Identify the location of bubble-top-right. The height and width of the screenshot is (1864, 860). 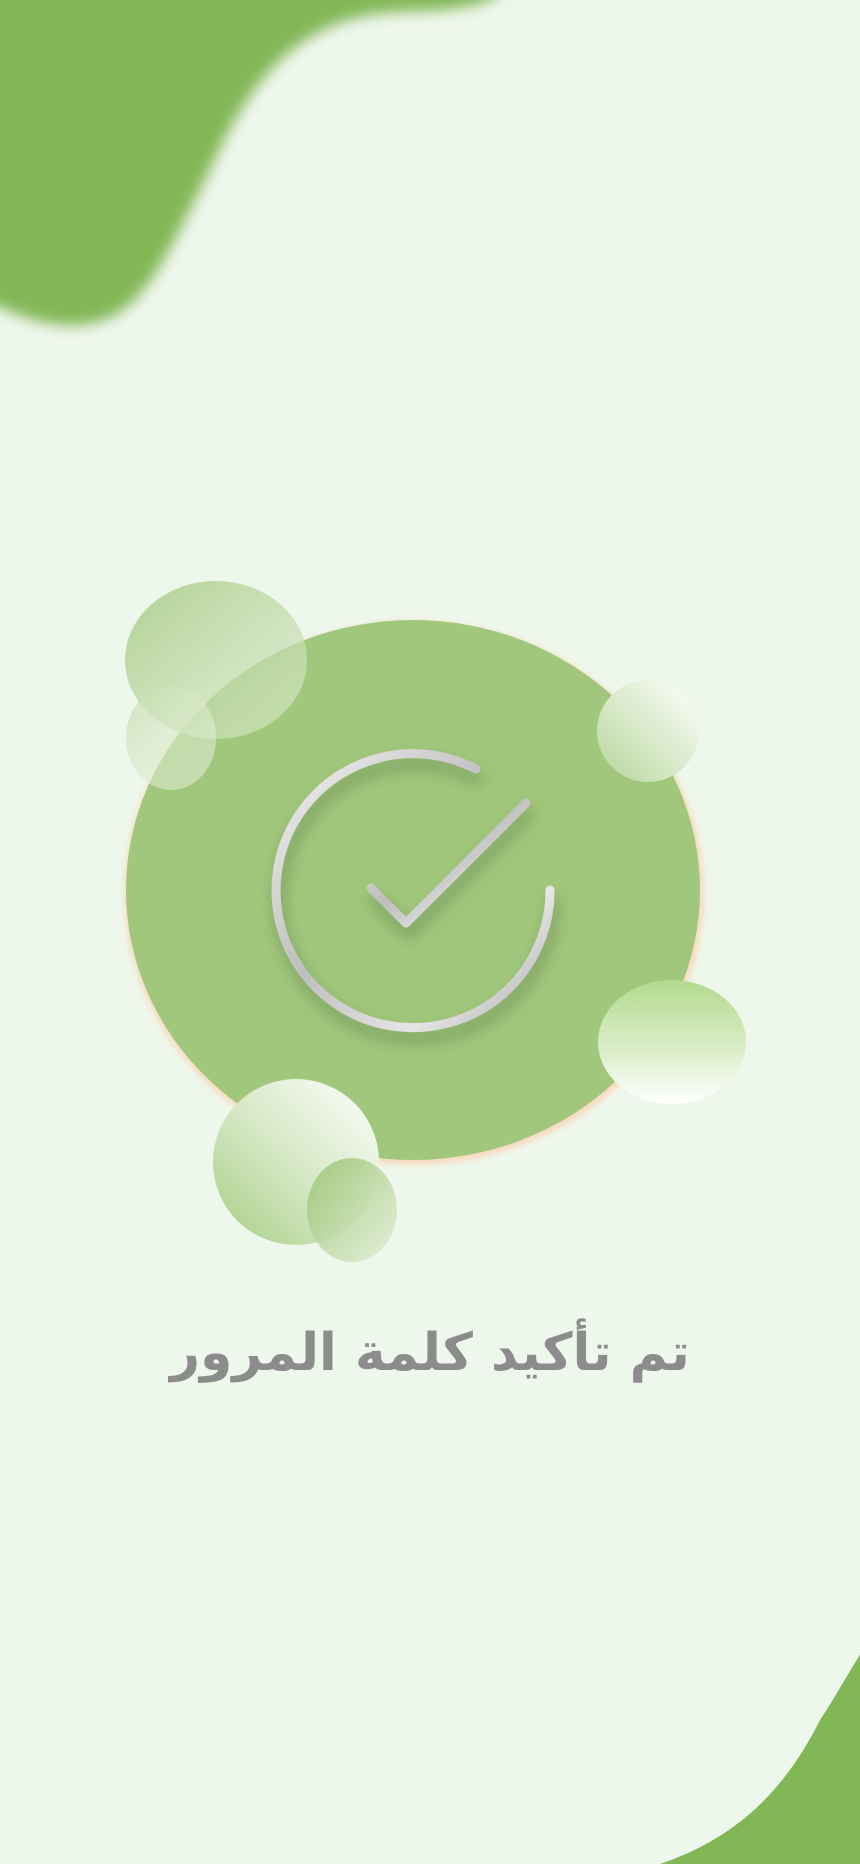
(648, 731).